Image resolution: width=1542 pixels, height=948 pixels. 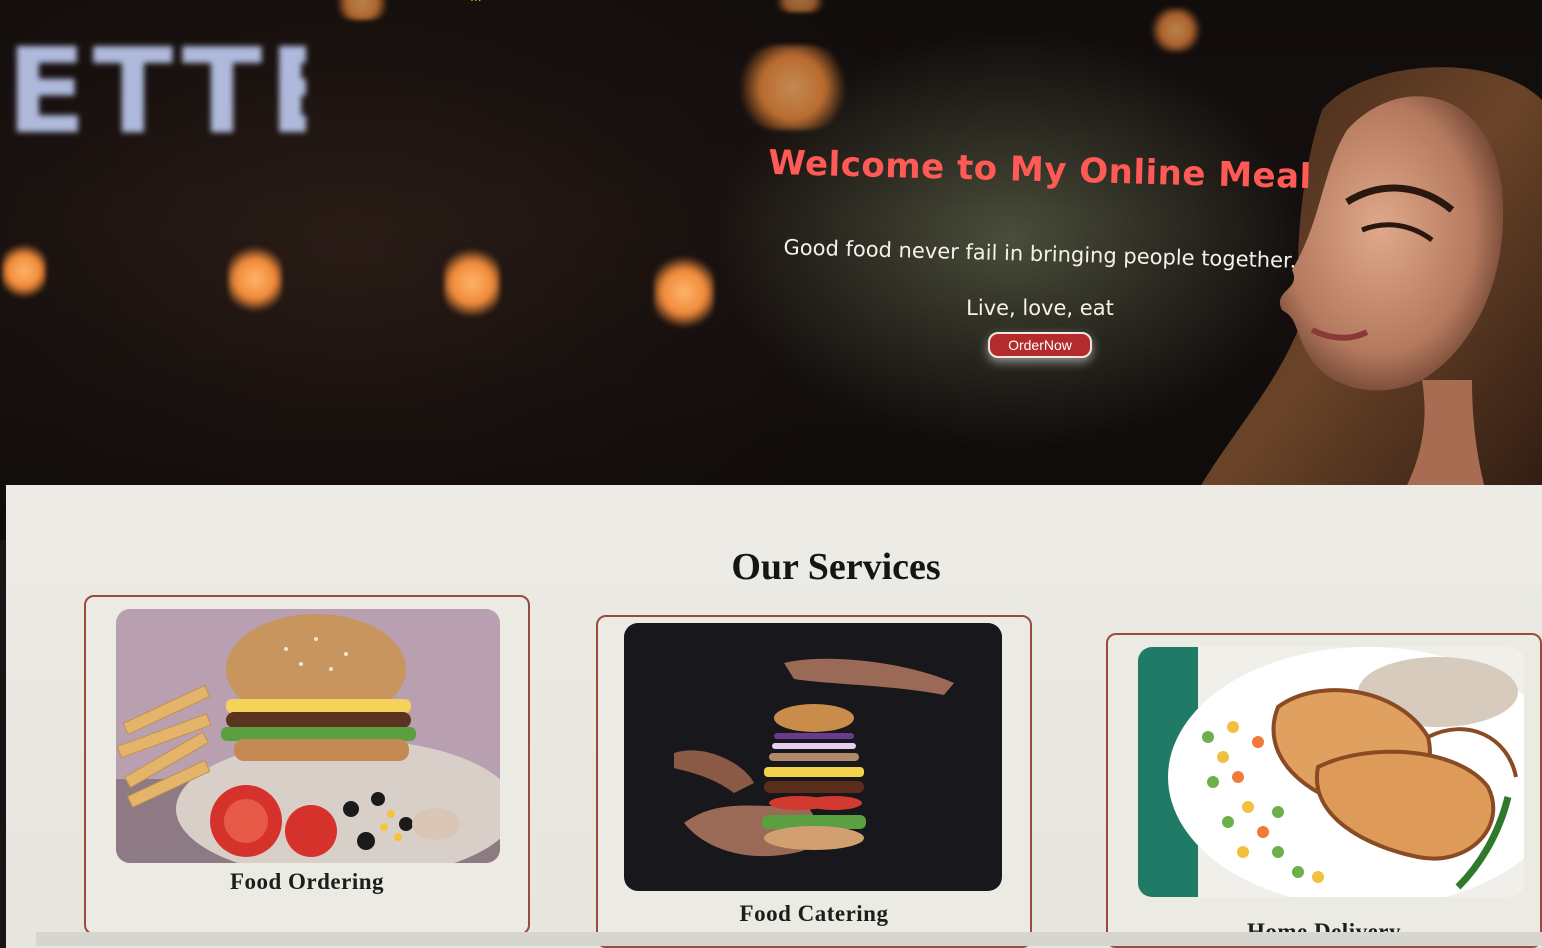 What do you see at coordinates (789, 939) in the screenshot?
I see `horizontal-scrollbar` at bounding box center [789, 939].